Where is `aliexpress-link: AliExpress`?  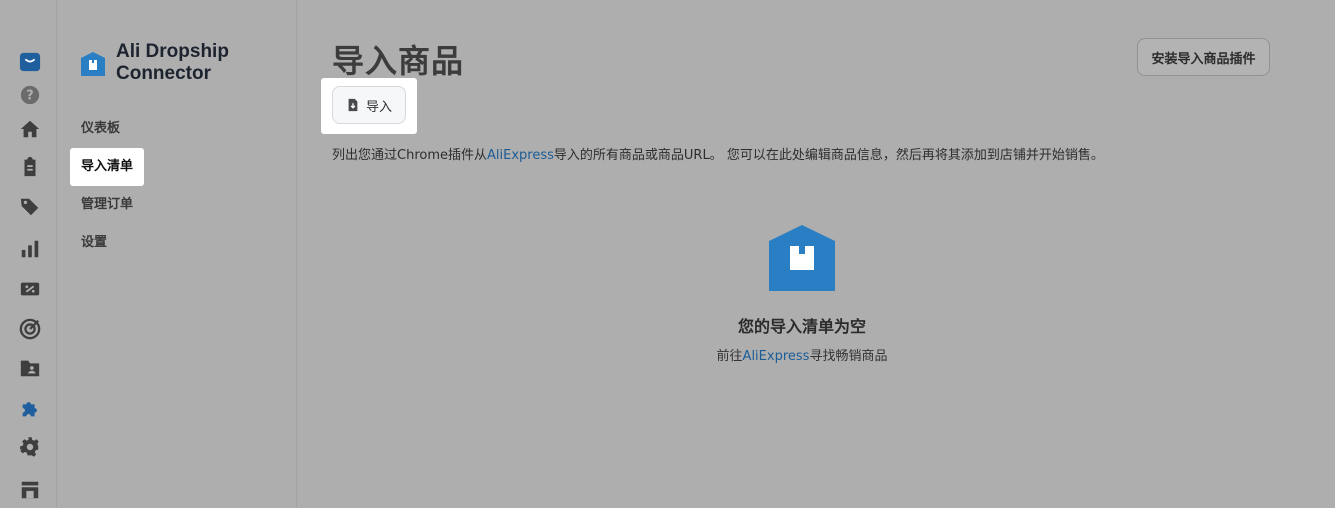
aliexpress-link: AliExpress is located at coordinates (520, 155).